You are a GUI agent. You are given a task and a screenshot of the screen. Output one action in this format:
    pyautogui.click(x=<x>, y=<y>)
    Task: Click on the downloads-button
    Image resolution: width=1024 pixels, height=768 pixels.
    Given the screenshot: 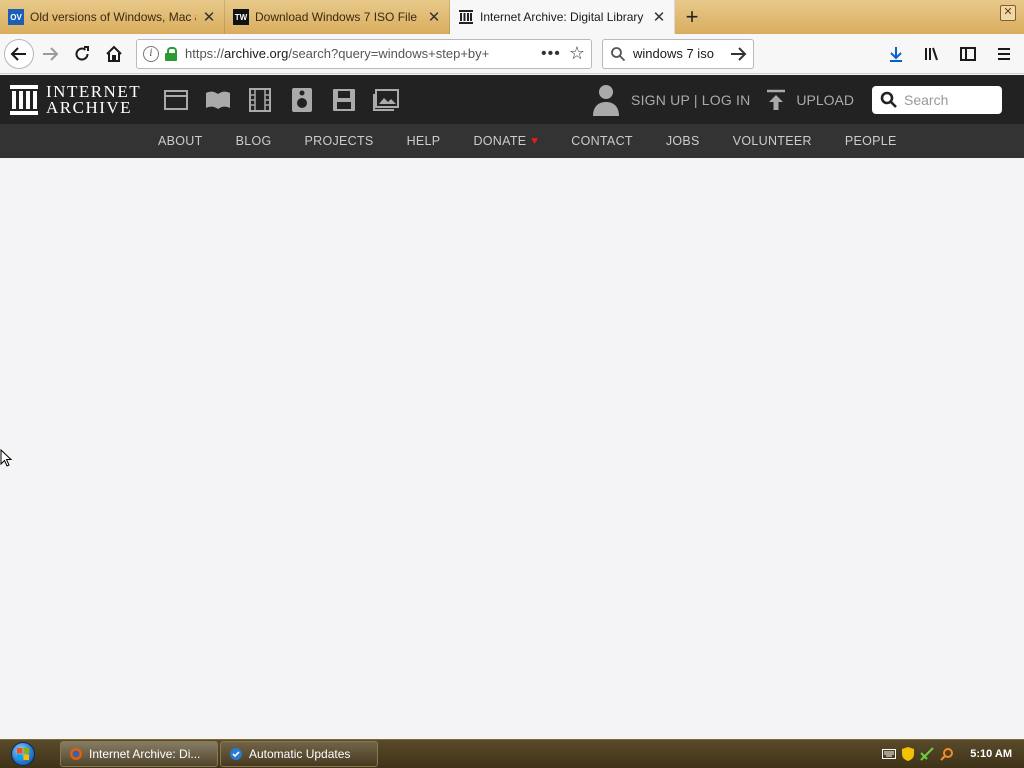 What is the action you would take?
    pyautogui.click(x=896, y=54)
    